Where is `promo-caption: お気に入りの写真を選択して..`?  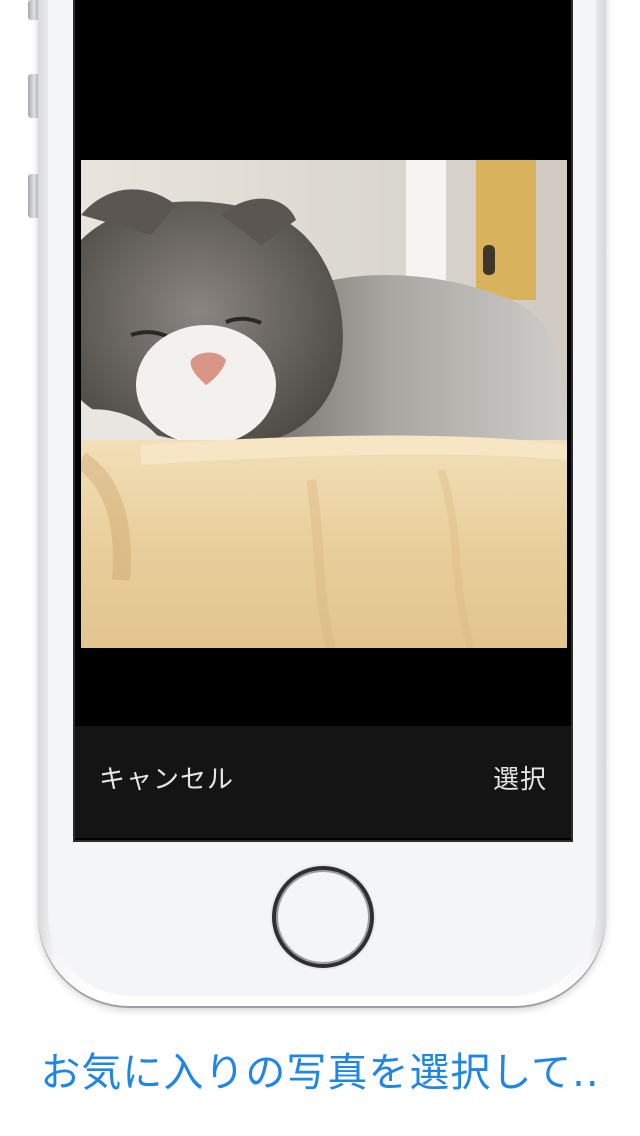 promo-caption: お気に入りの写真を選択して.. is located at coordinates (320, 1073).